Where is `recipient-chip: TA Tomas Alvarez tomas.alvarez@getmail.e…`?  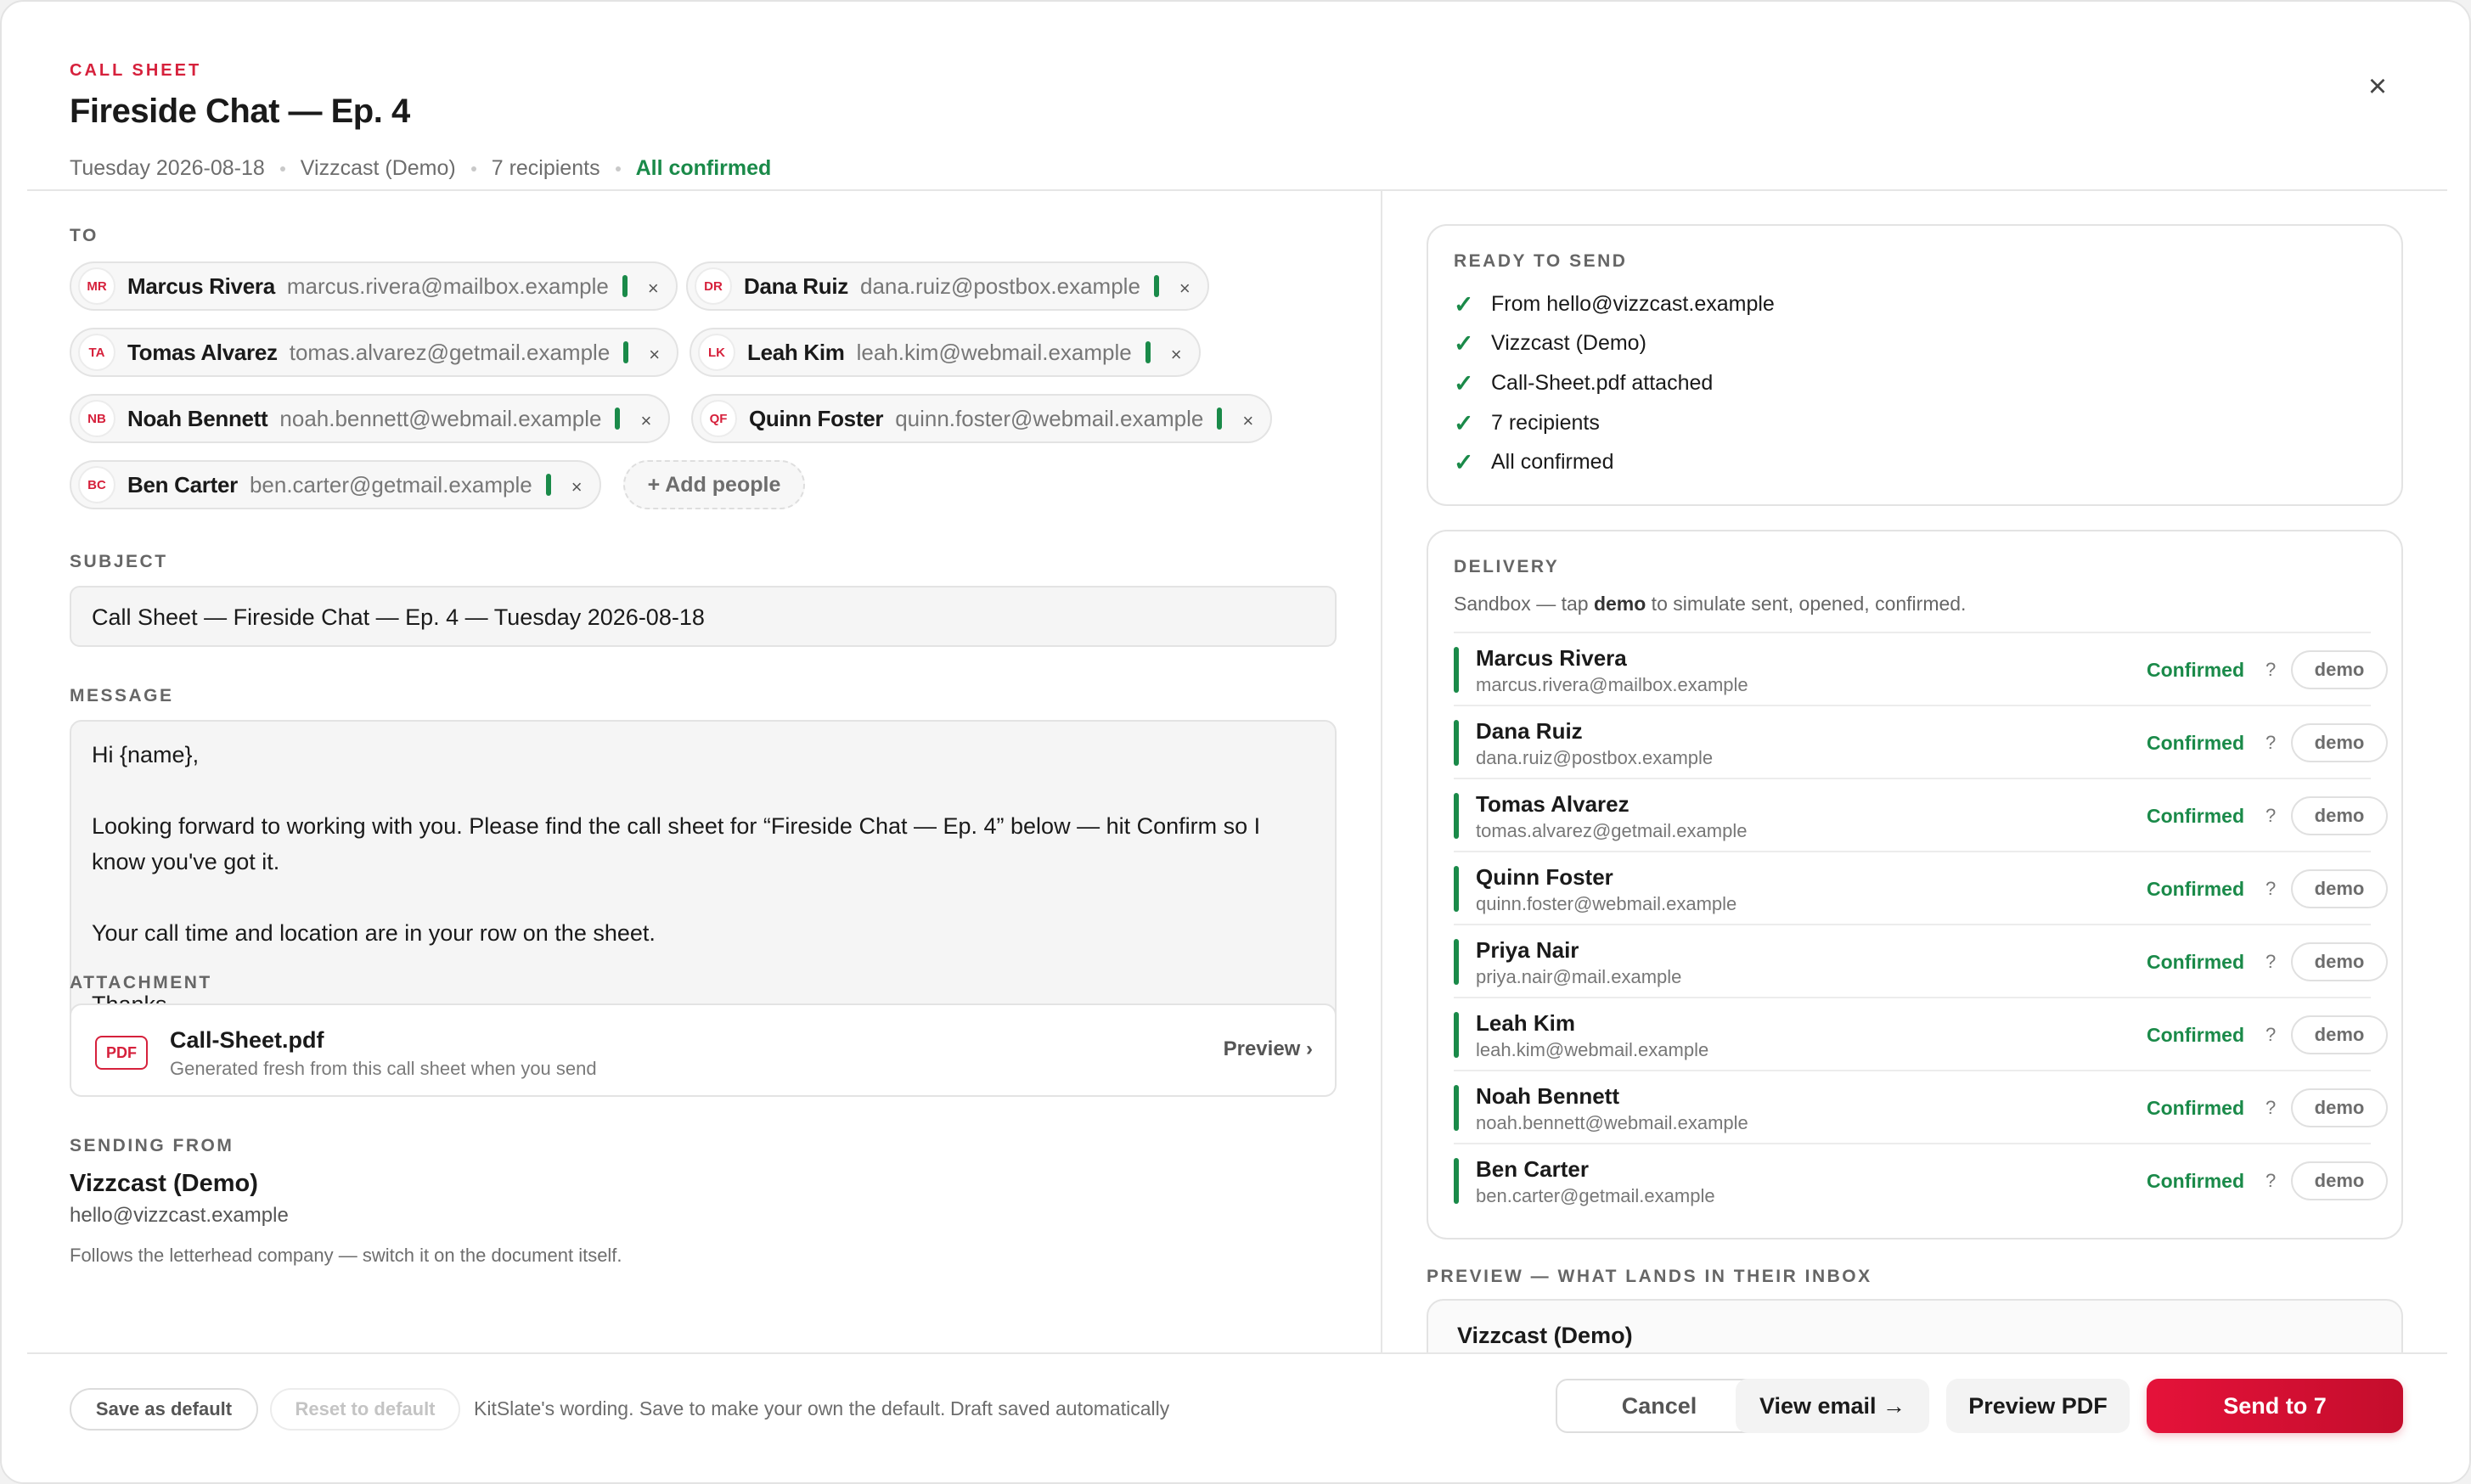
recipient-chip: TA Tomas Alvarez tomas.alvarez@getmail.e… is located at coordinates (374, 352).